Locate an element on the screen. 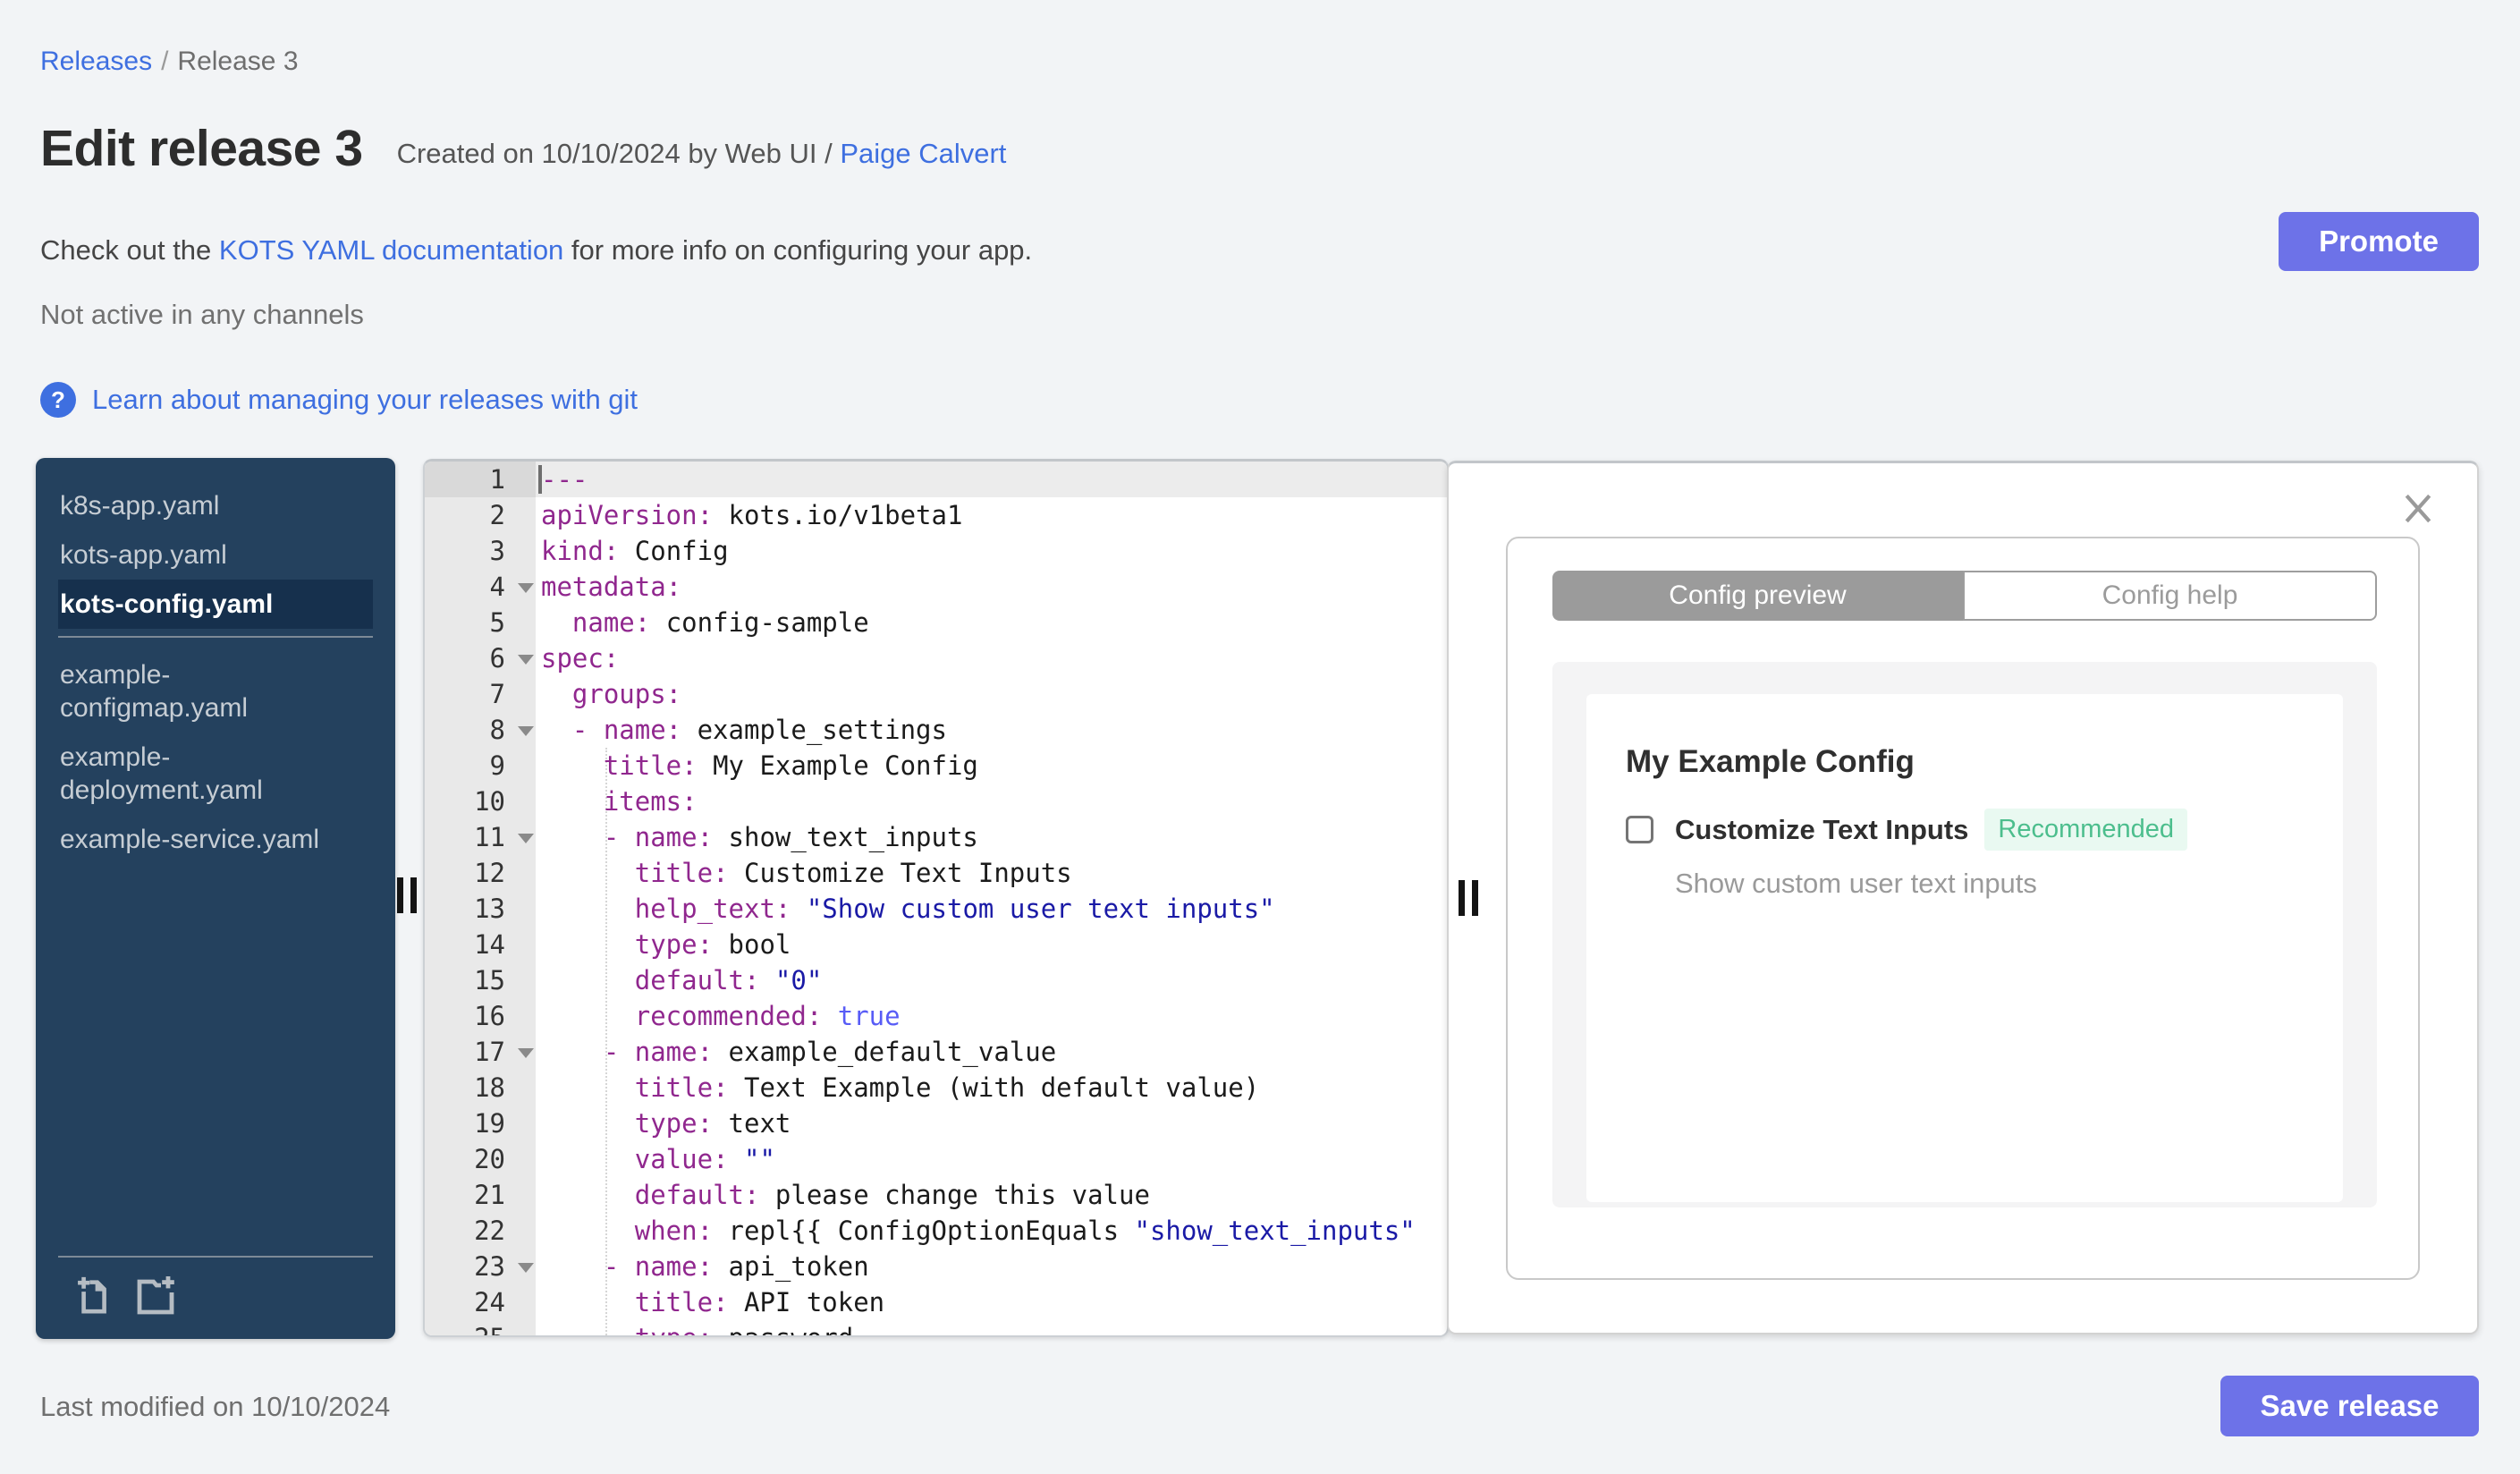  created-text: Created on 10/10/2024 by Web UI / is located at coordinates (614, 153).